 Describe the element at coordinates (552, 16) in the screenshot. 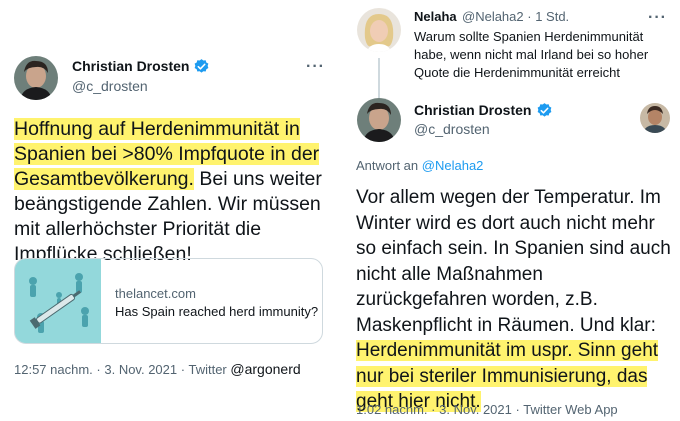

I see `parent-tweet-age: 1 Std.` at that location.